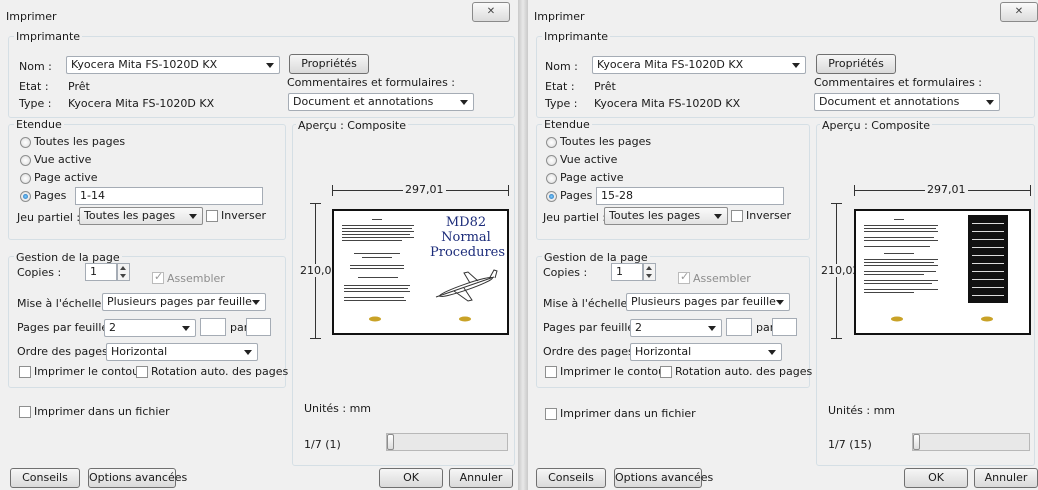  Describe the element at coordinates (836, 338) in the screenshot. I see `height-dimension-tick-bottom` at that location.